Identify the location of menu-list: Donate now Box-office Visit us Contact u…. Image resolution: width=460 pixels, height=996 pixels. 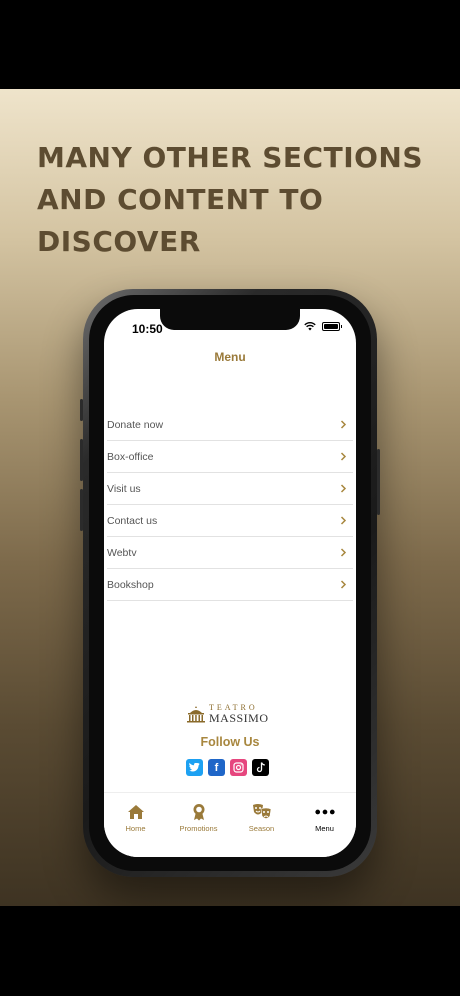
(230, 505).